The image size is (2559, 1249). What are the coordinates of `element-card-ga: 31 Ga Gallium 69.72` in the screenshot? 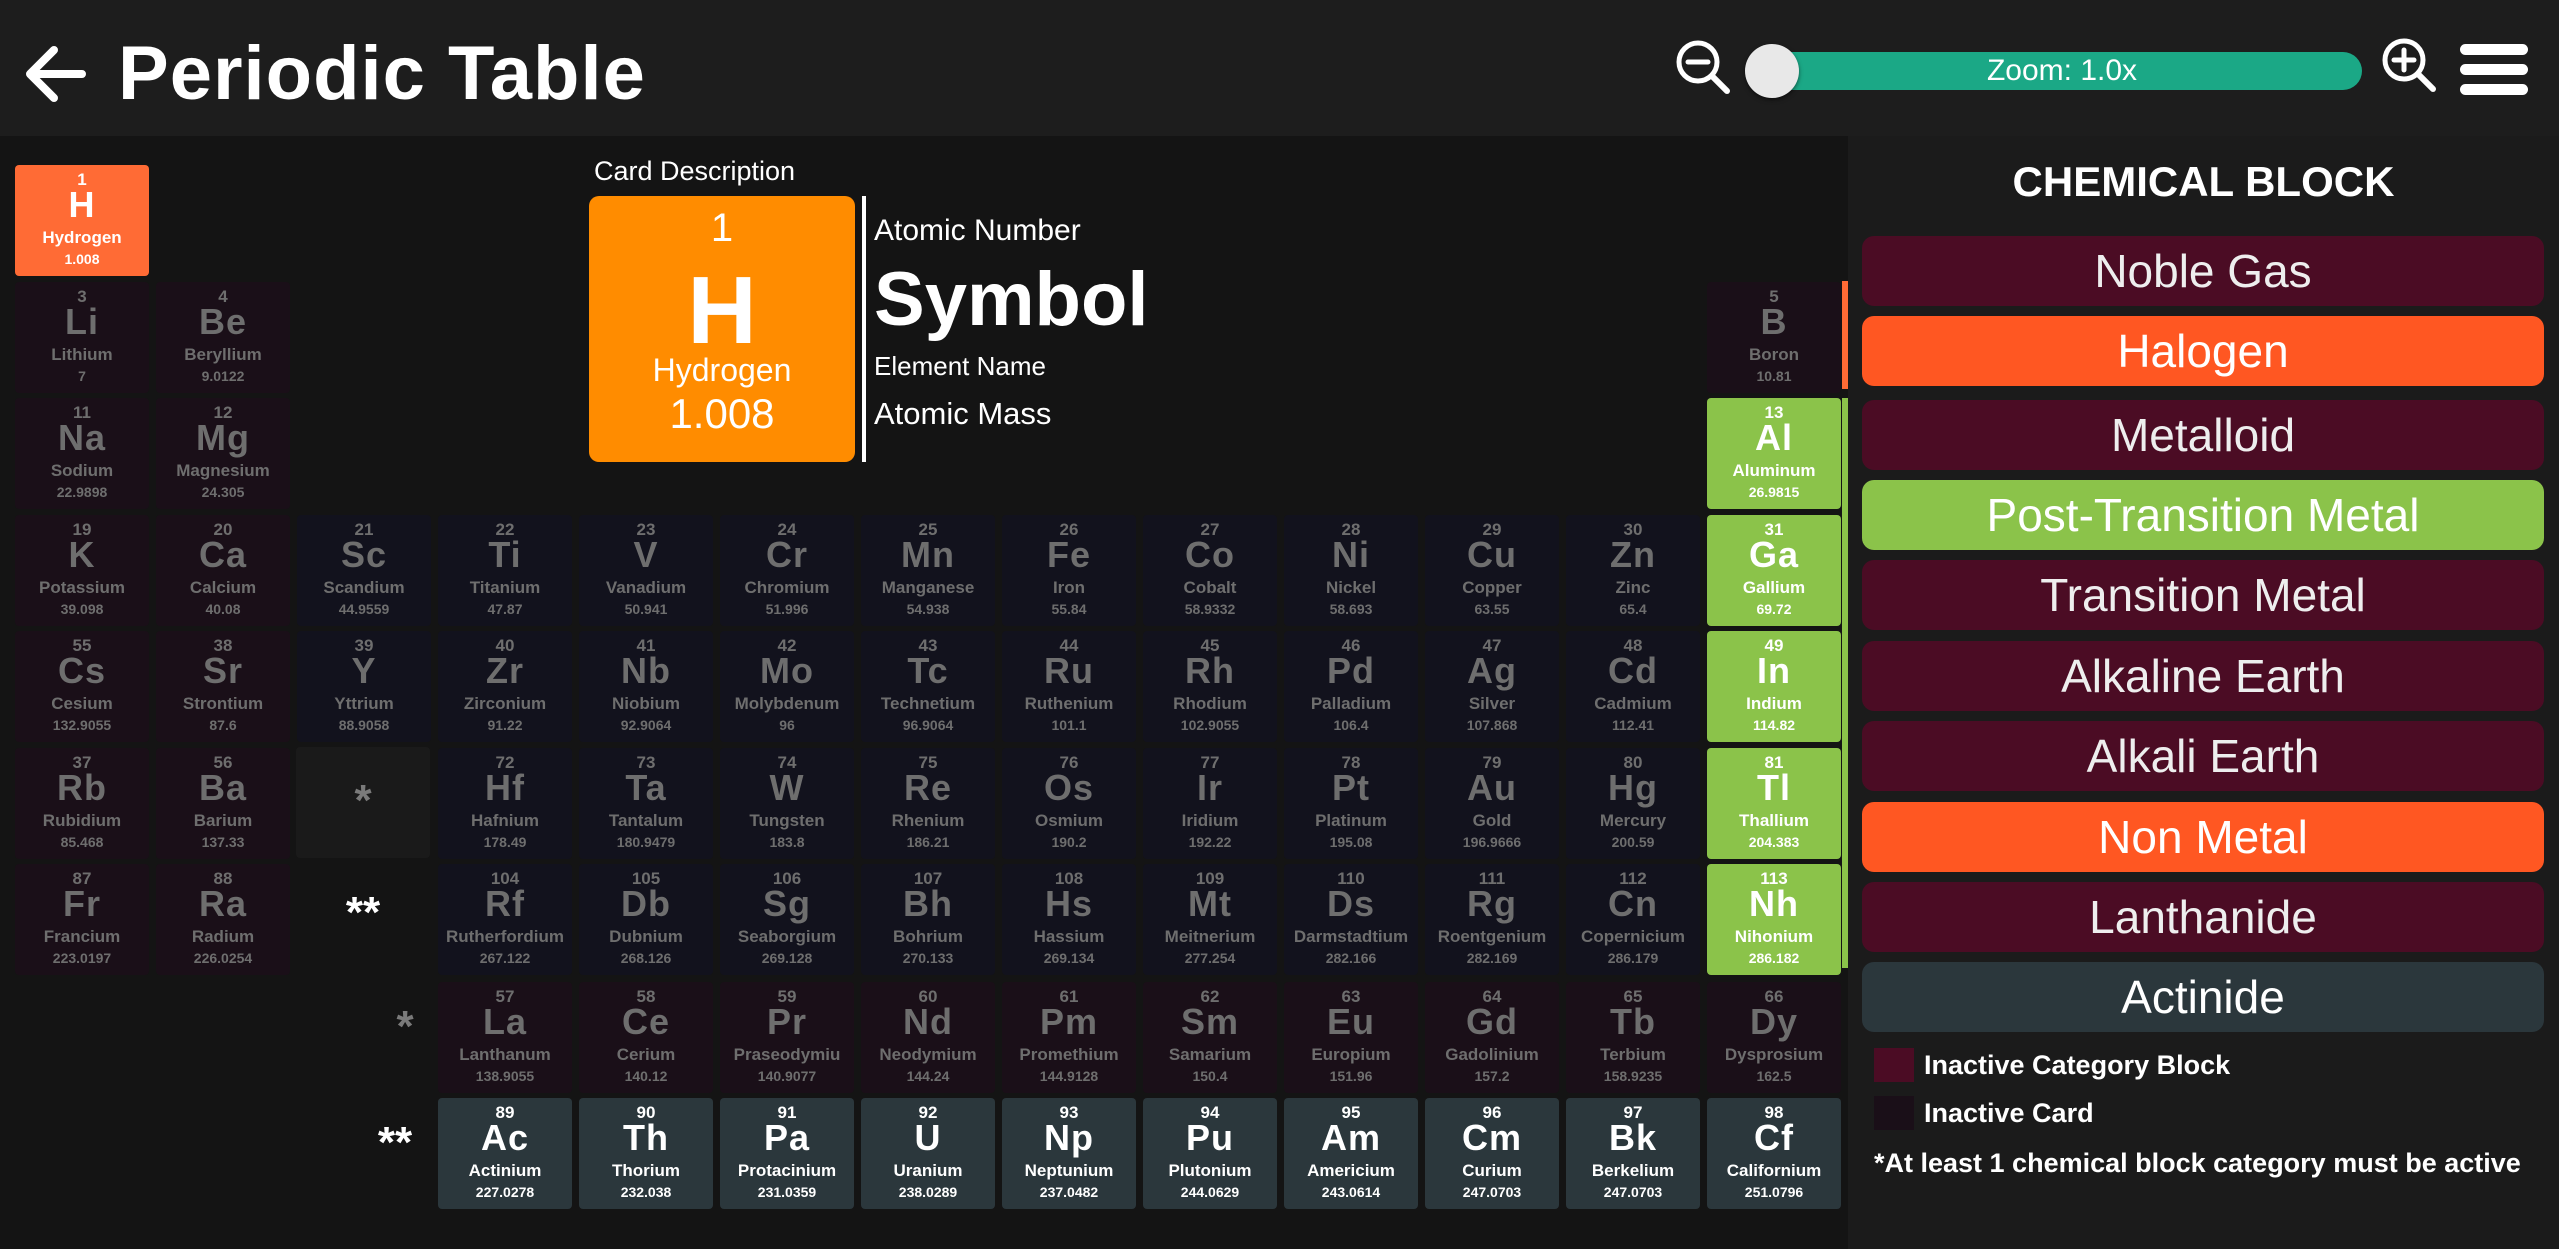 It's located at (1774, 570).